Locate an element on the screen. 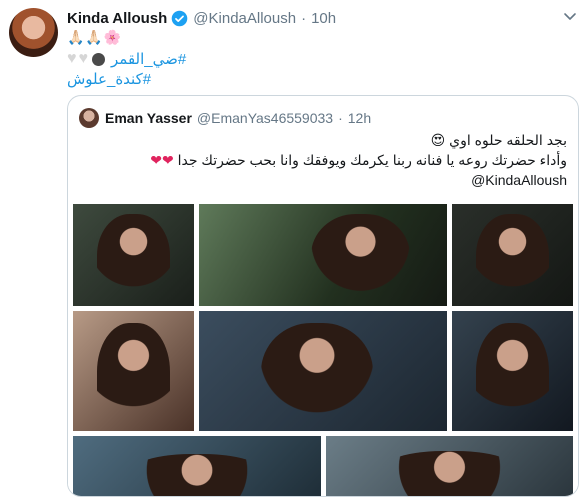 This screenshot has width=588, height=497. quoted-tweet-header: Eman Yasser @EmanYas46559033 · 12h is located at coordinates (225, 118).